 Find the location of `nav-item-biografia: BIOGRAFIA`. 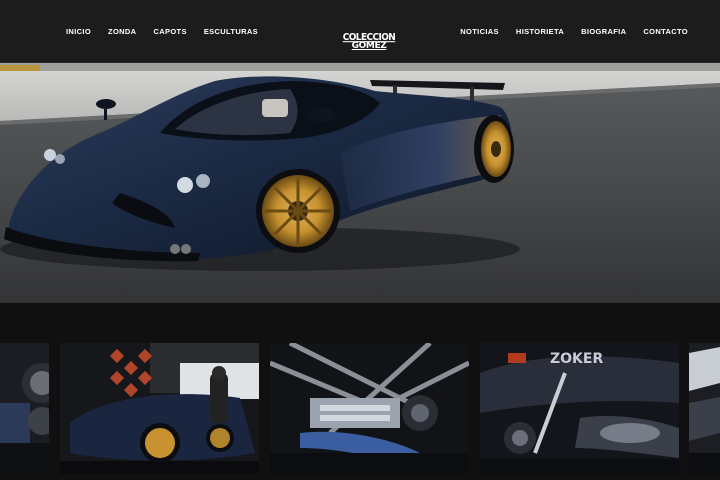

nav-item-biografia: BIOGRAFIA is located at coordinates (603, 31).